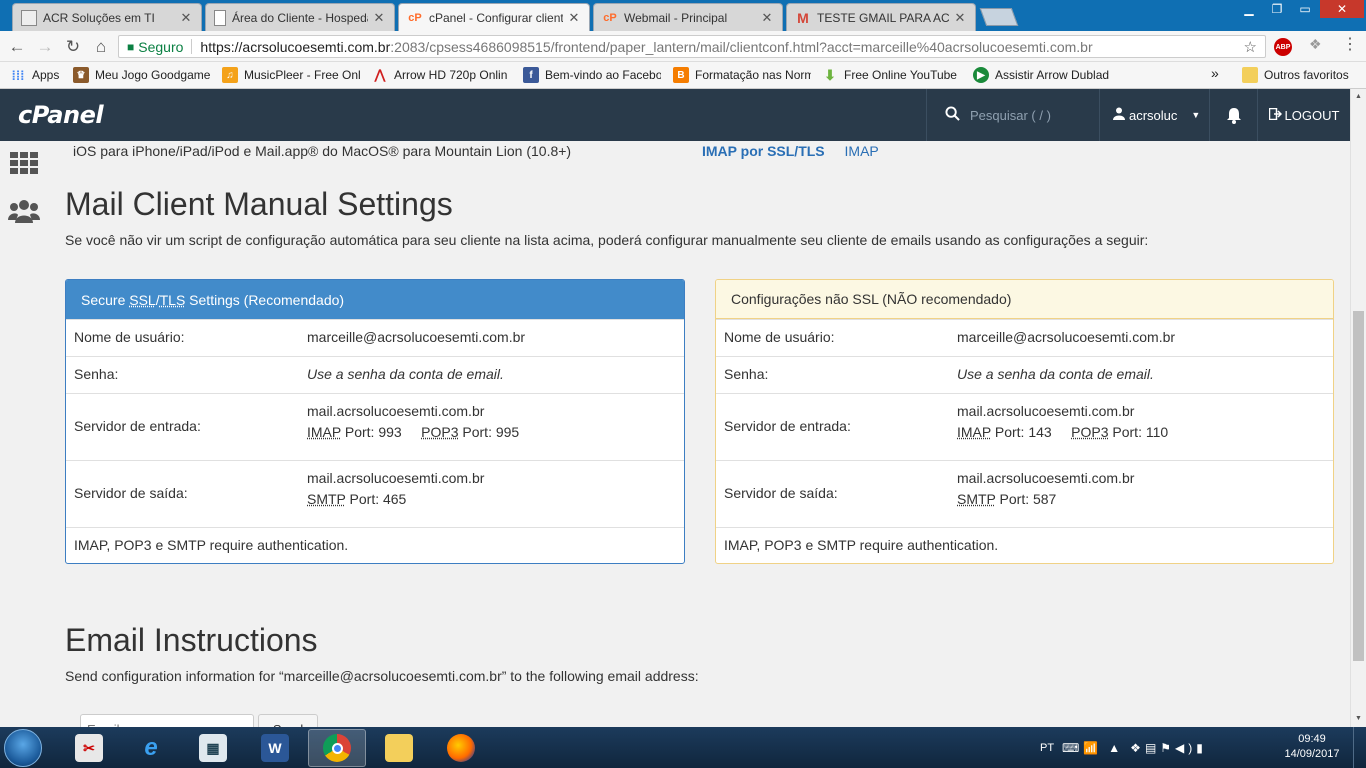 The height and width of the screenshot is (768, 1366). I want to click on send-button: Send, so click(288, 720).